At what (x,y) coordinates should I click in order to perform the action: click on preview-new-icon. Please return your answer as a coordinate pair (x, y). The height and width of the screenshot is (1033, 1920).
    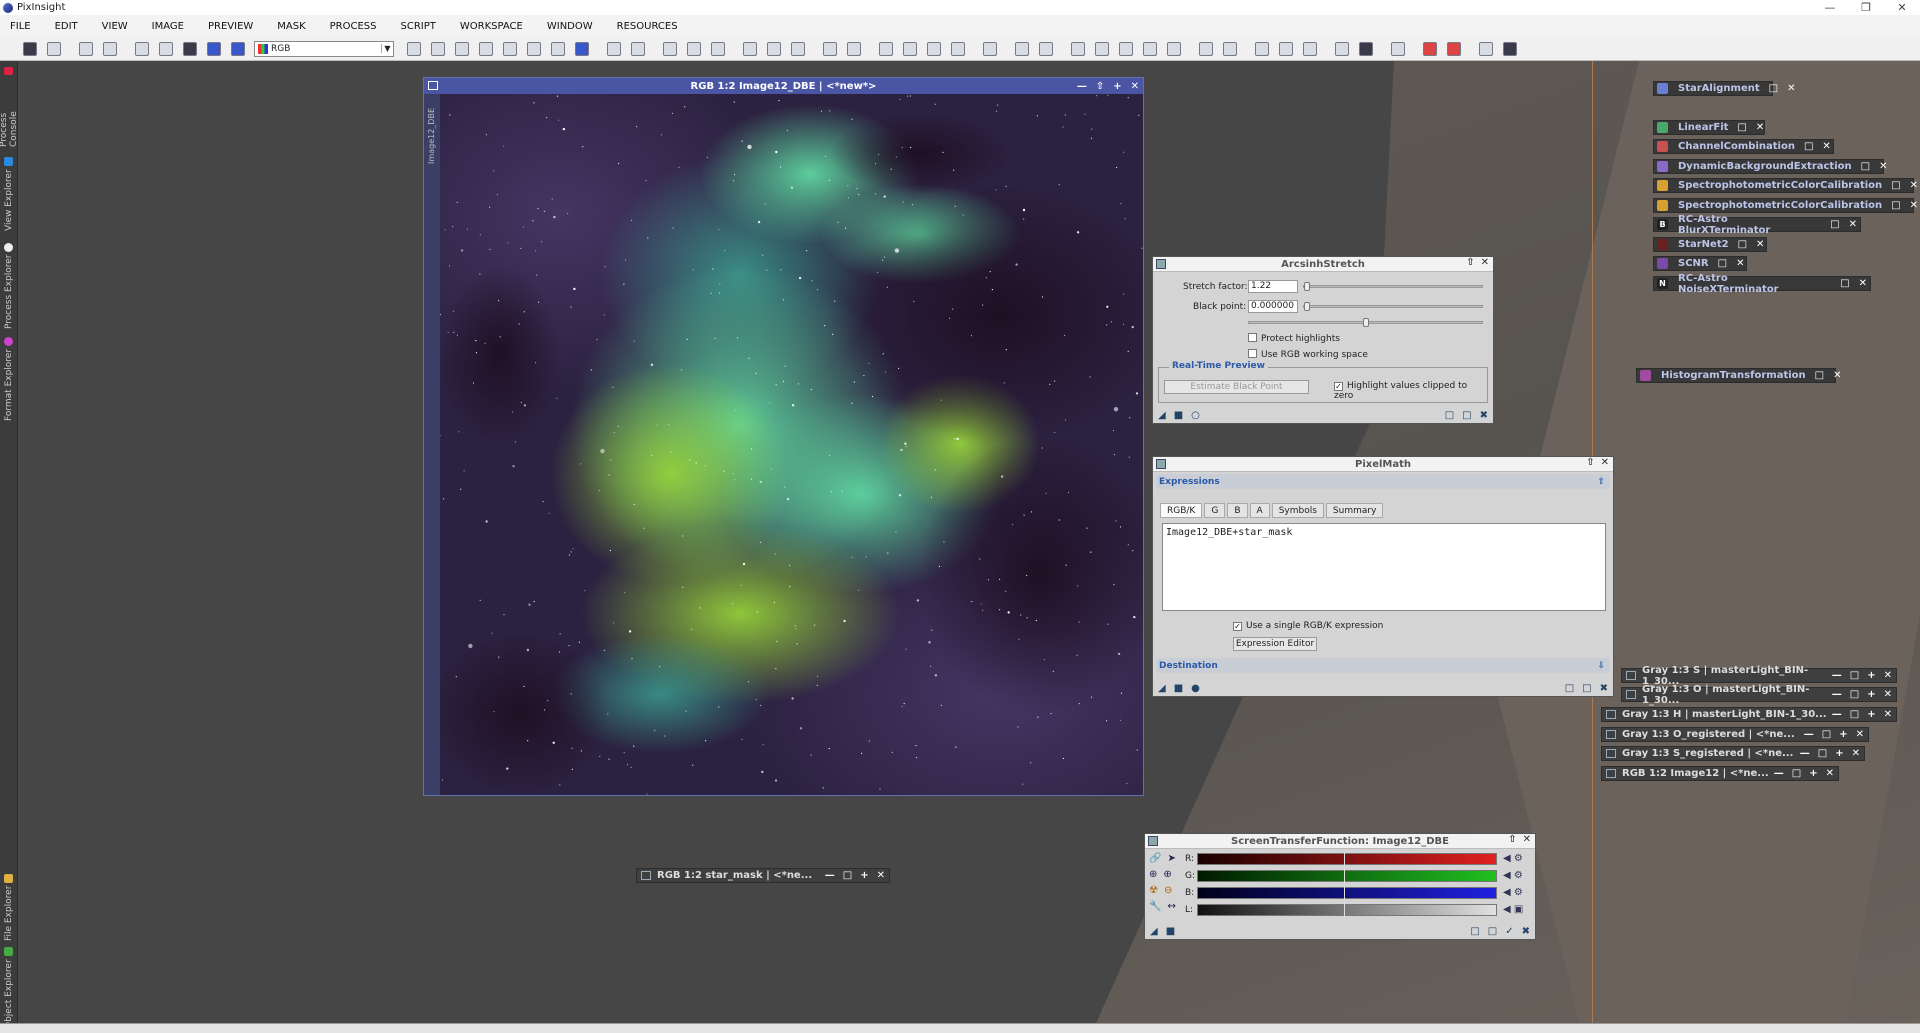
    Looking at the image, I should click on (1078, 48).